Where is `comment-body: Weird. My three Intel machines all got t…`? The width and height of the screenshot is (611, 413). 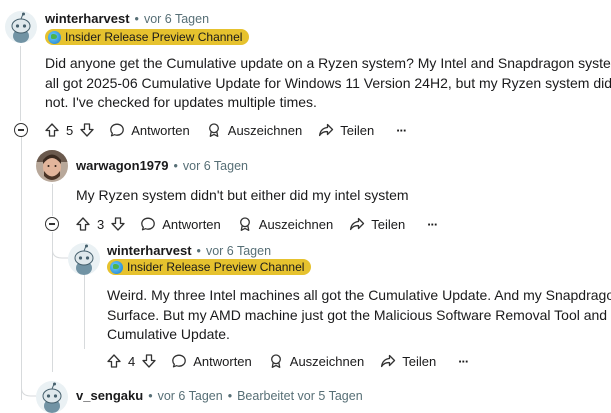 comment-body: Weird. My three Intel machines all got t… is located at coordinates (359, 315).